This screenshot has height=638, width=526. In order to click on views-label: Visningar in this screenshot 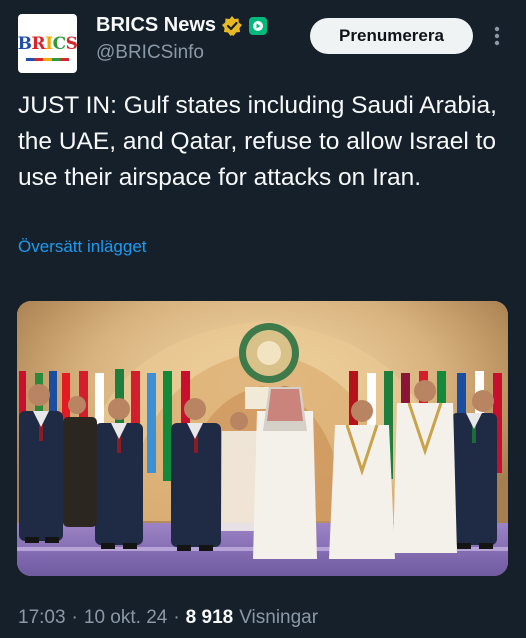, I will do `click(279, 617)`.